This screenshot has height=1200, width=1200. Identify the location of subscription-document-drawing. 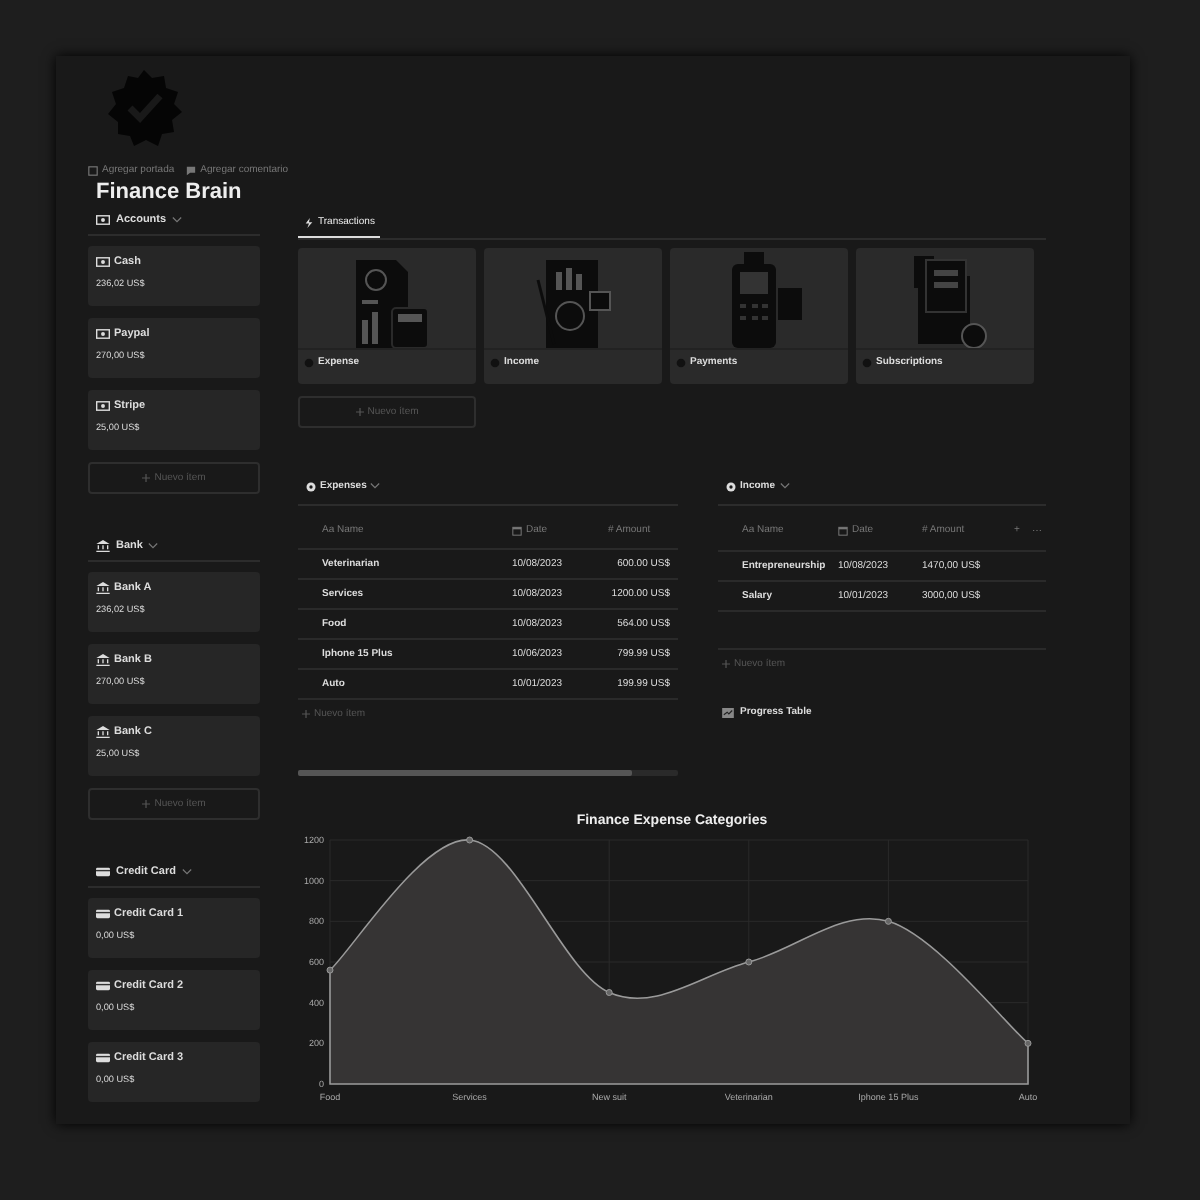
(949, 302).